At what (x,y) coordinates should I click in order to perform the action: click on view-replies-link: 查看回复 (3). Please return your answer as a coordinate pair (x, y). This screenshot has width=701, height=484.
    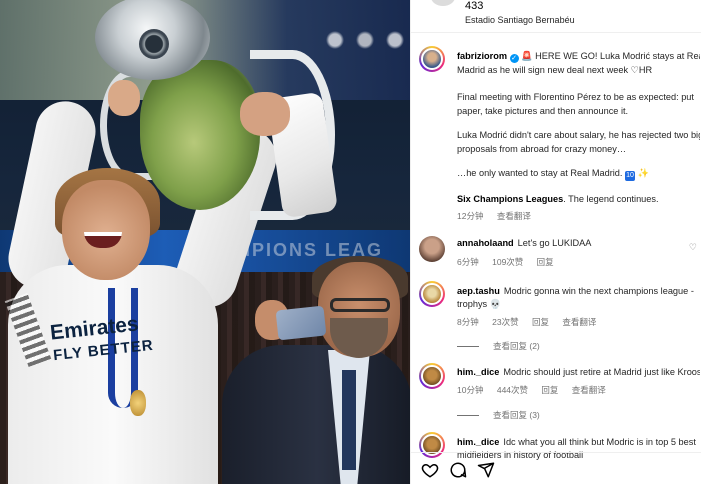
    Looking at the image, I should click on (498, 415).